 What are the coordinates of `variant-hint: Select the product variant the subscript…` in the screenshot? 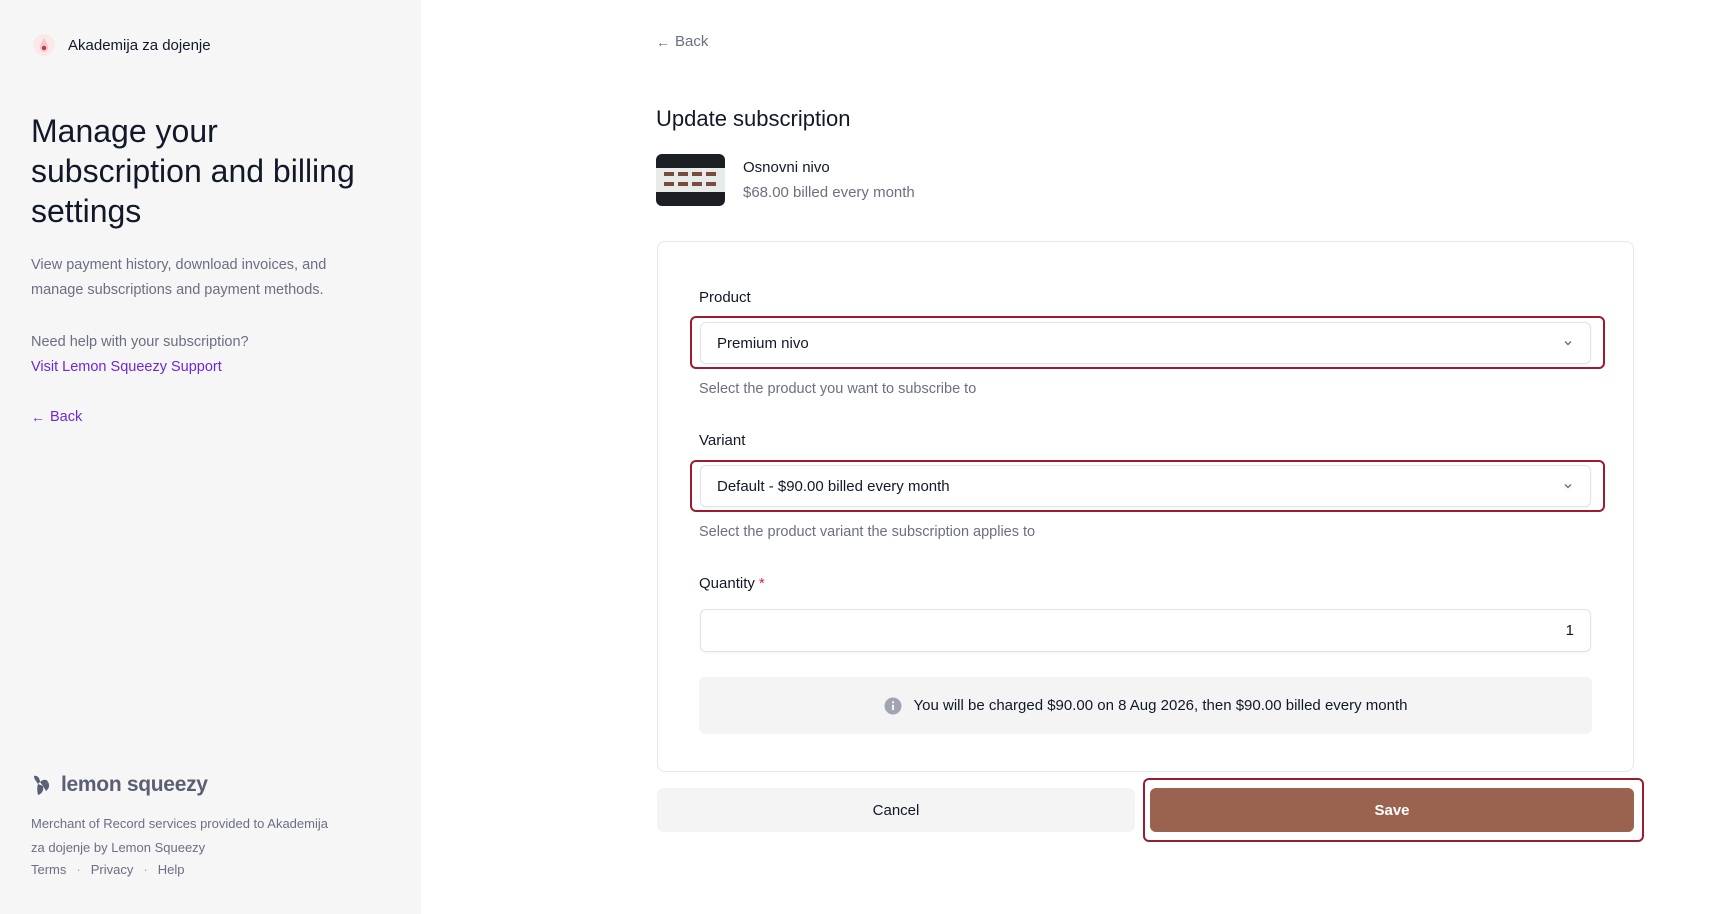 It's located at (867, 532).